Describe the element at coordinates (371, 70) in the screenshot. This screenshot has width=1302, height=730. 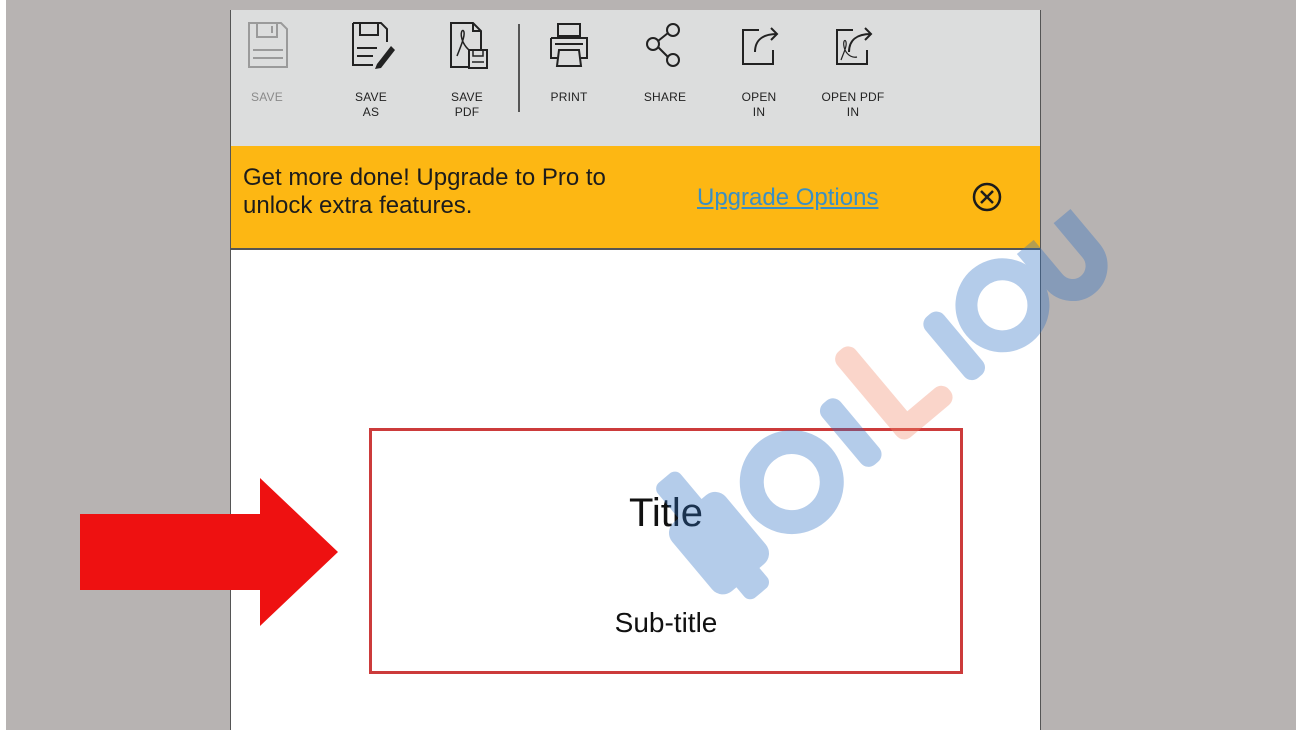
I see `save-as-button: SAVE AS` at that location.